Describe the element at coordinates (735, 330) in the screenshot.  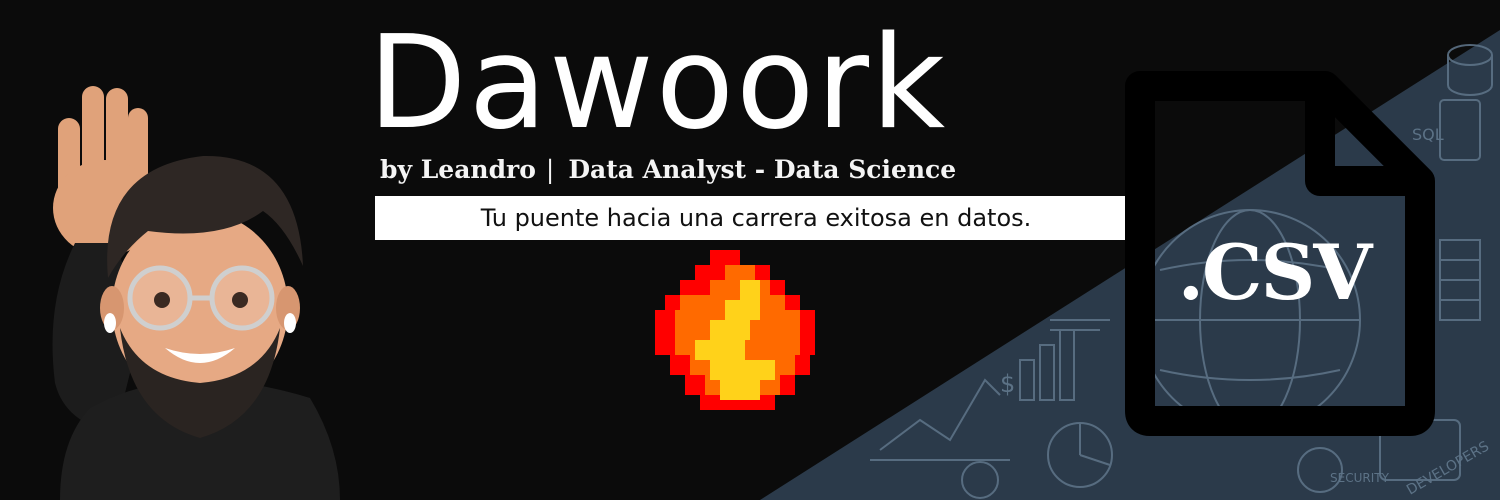
I see `pixel-flame-icon` at that location.